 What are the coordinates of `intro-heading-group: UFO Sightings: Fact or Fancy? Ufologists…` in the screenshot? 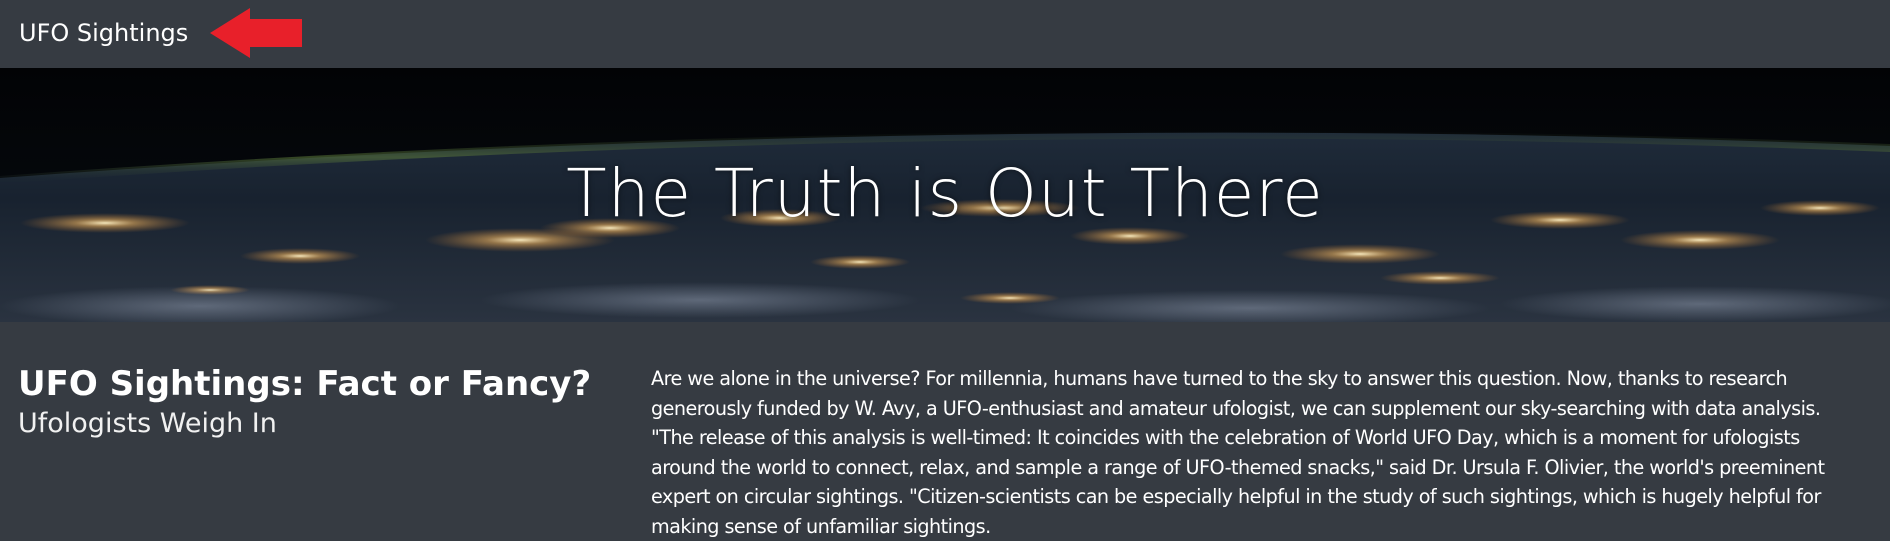 It's located at (318, 402).